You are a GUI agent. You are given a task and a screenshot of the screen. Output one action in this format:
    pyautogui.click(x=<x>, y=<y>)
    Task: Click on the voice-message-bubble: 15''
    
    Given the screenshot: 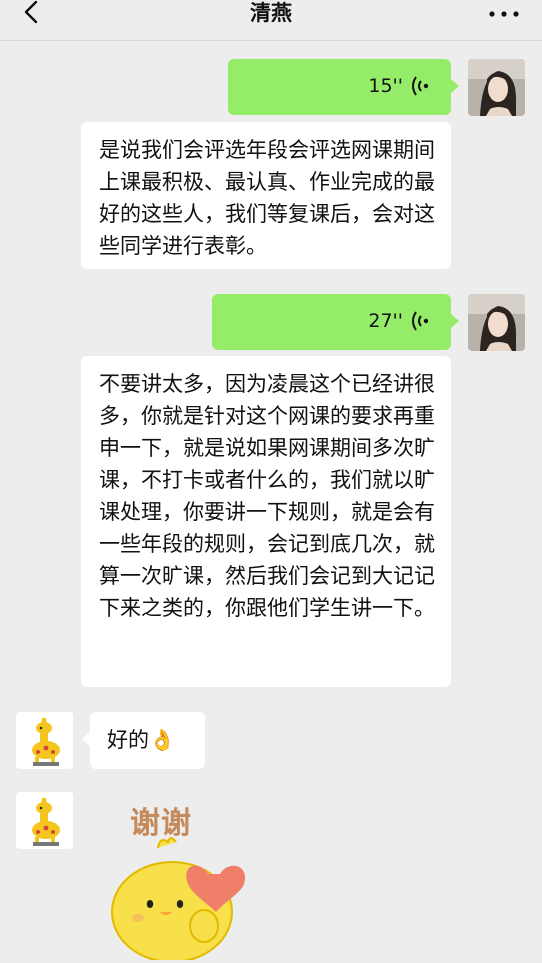 What is the action you would take?
    pyautogui.click(x=343, y=87)
    